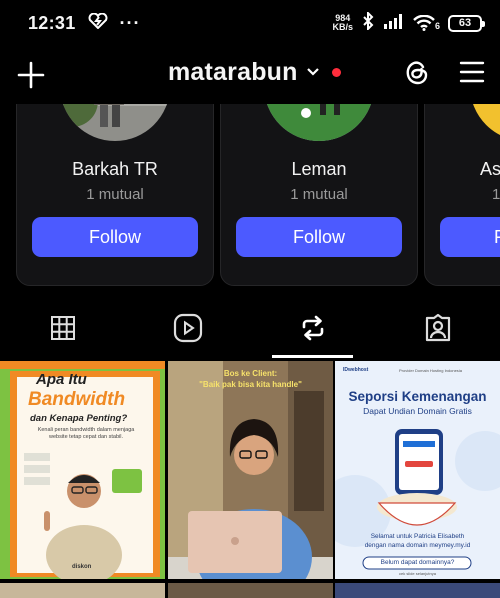 The height and width of the screenshot is (598, 500). I want to click on reels-icon, so click(188, 330).